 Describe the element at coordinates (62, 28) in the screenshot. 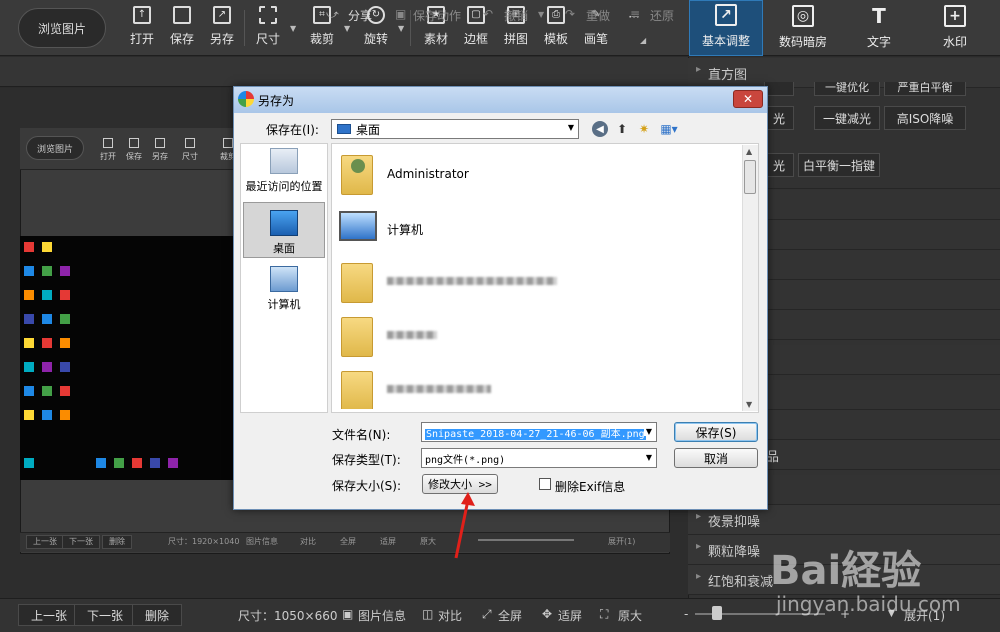

I see `browse-images-button: 浏览图片` at that location.